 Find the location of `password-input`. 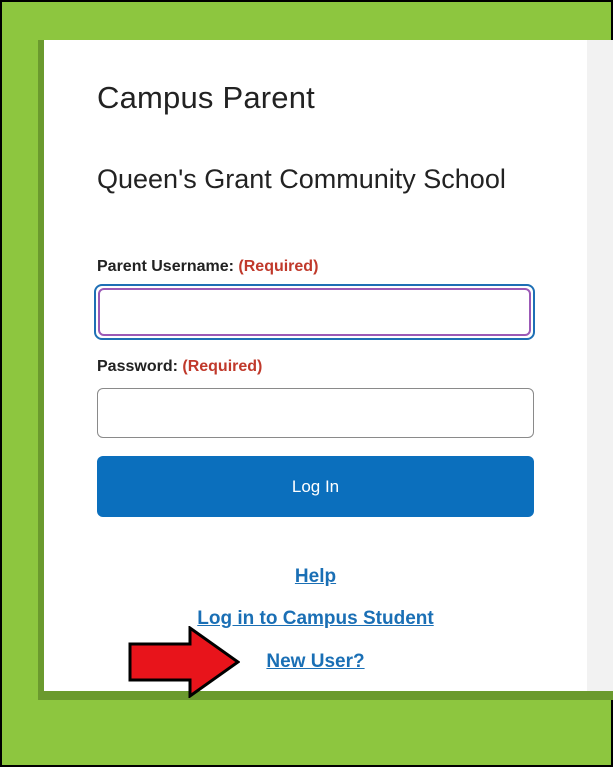

password-input is located at coordinates (315, 413).